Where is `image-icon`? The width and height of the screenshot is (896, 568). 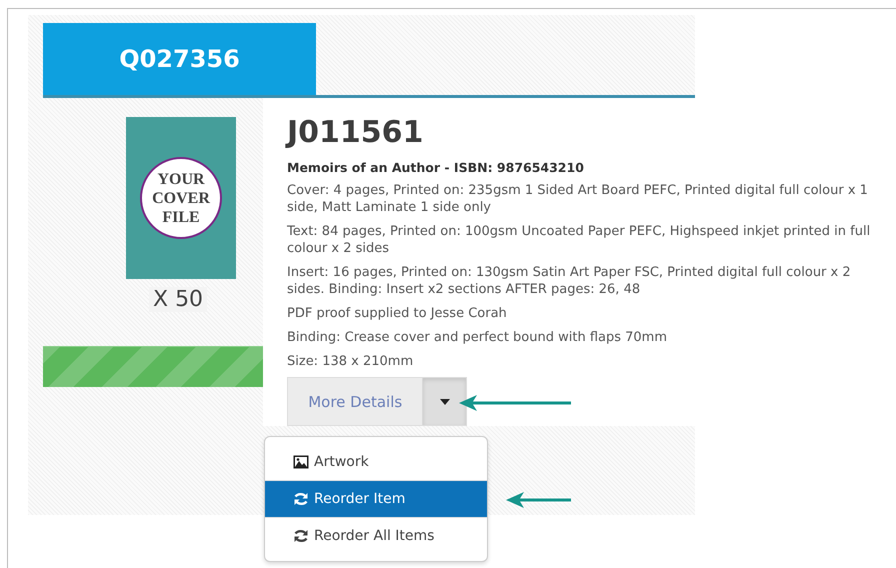
image-icon is located at coordinates (301, 462).